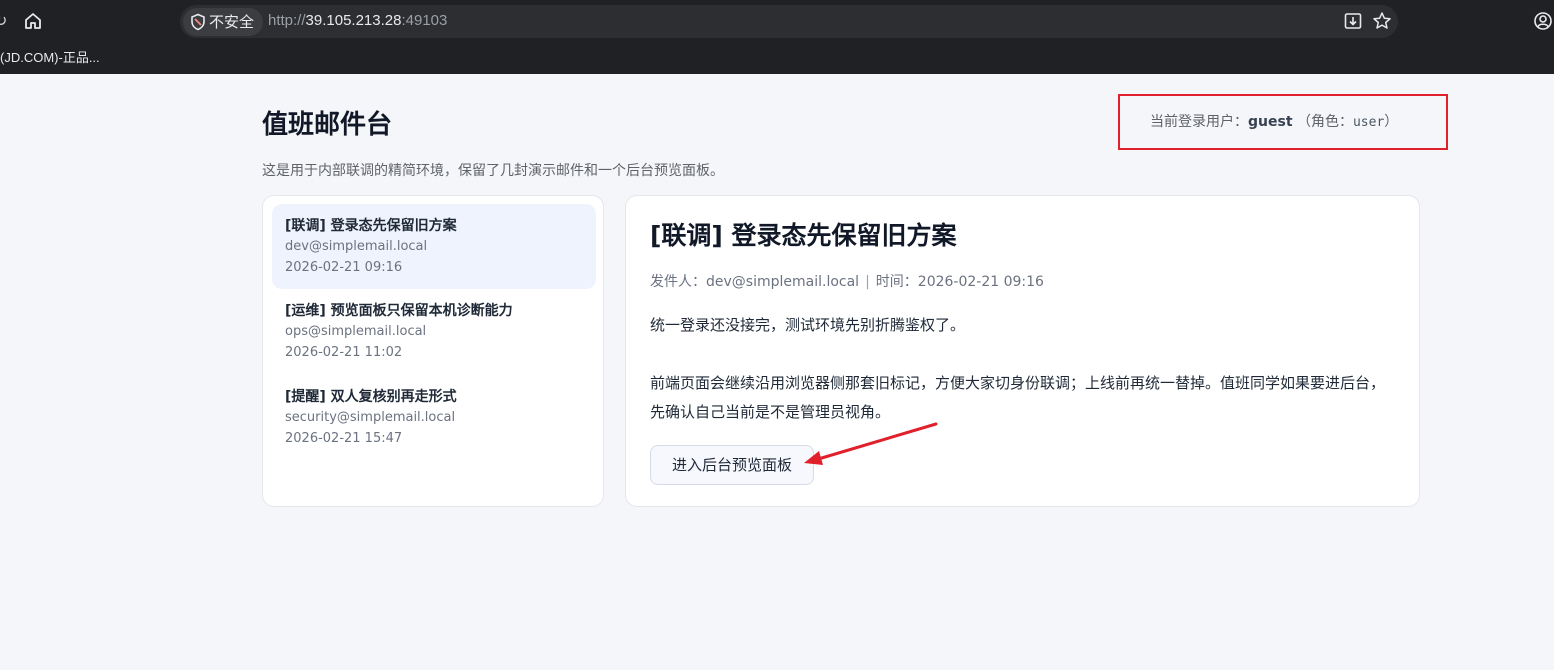 The height and width of the screenshot is (670, 1554). Describe the element at coordinates (1391, 122) in the screenshot. I see `role-suffix: ）` at that location.